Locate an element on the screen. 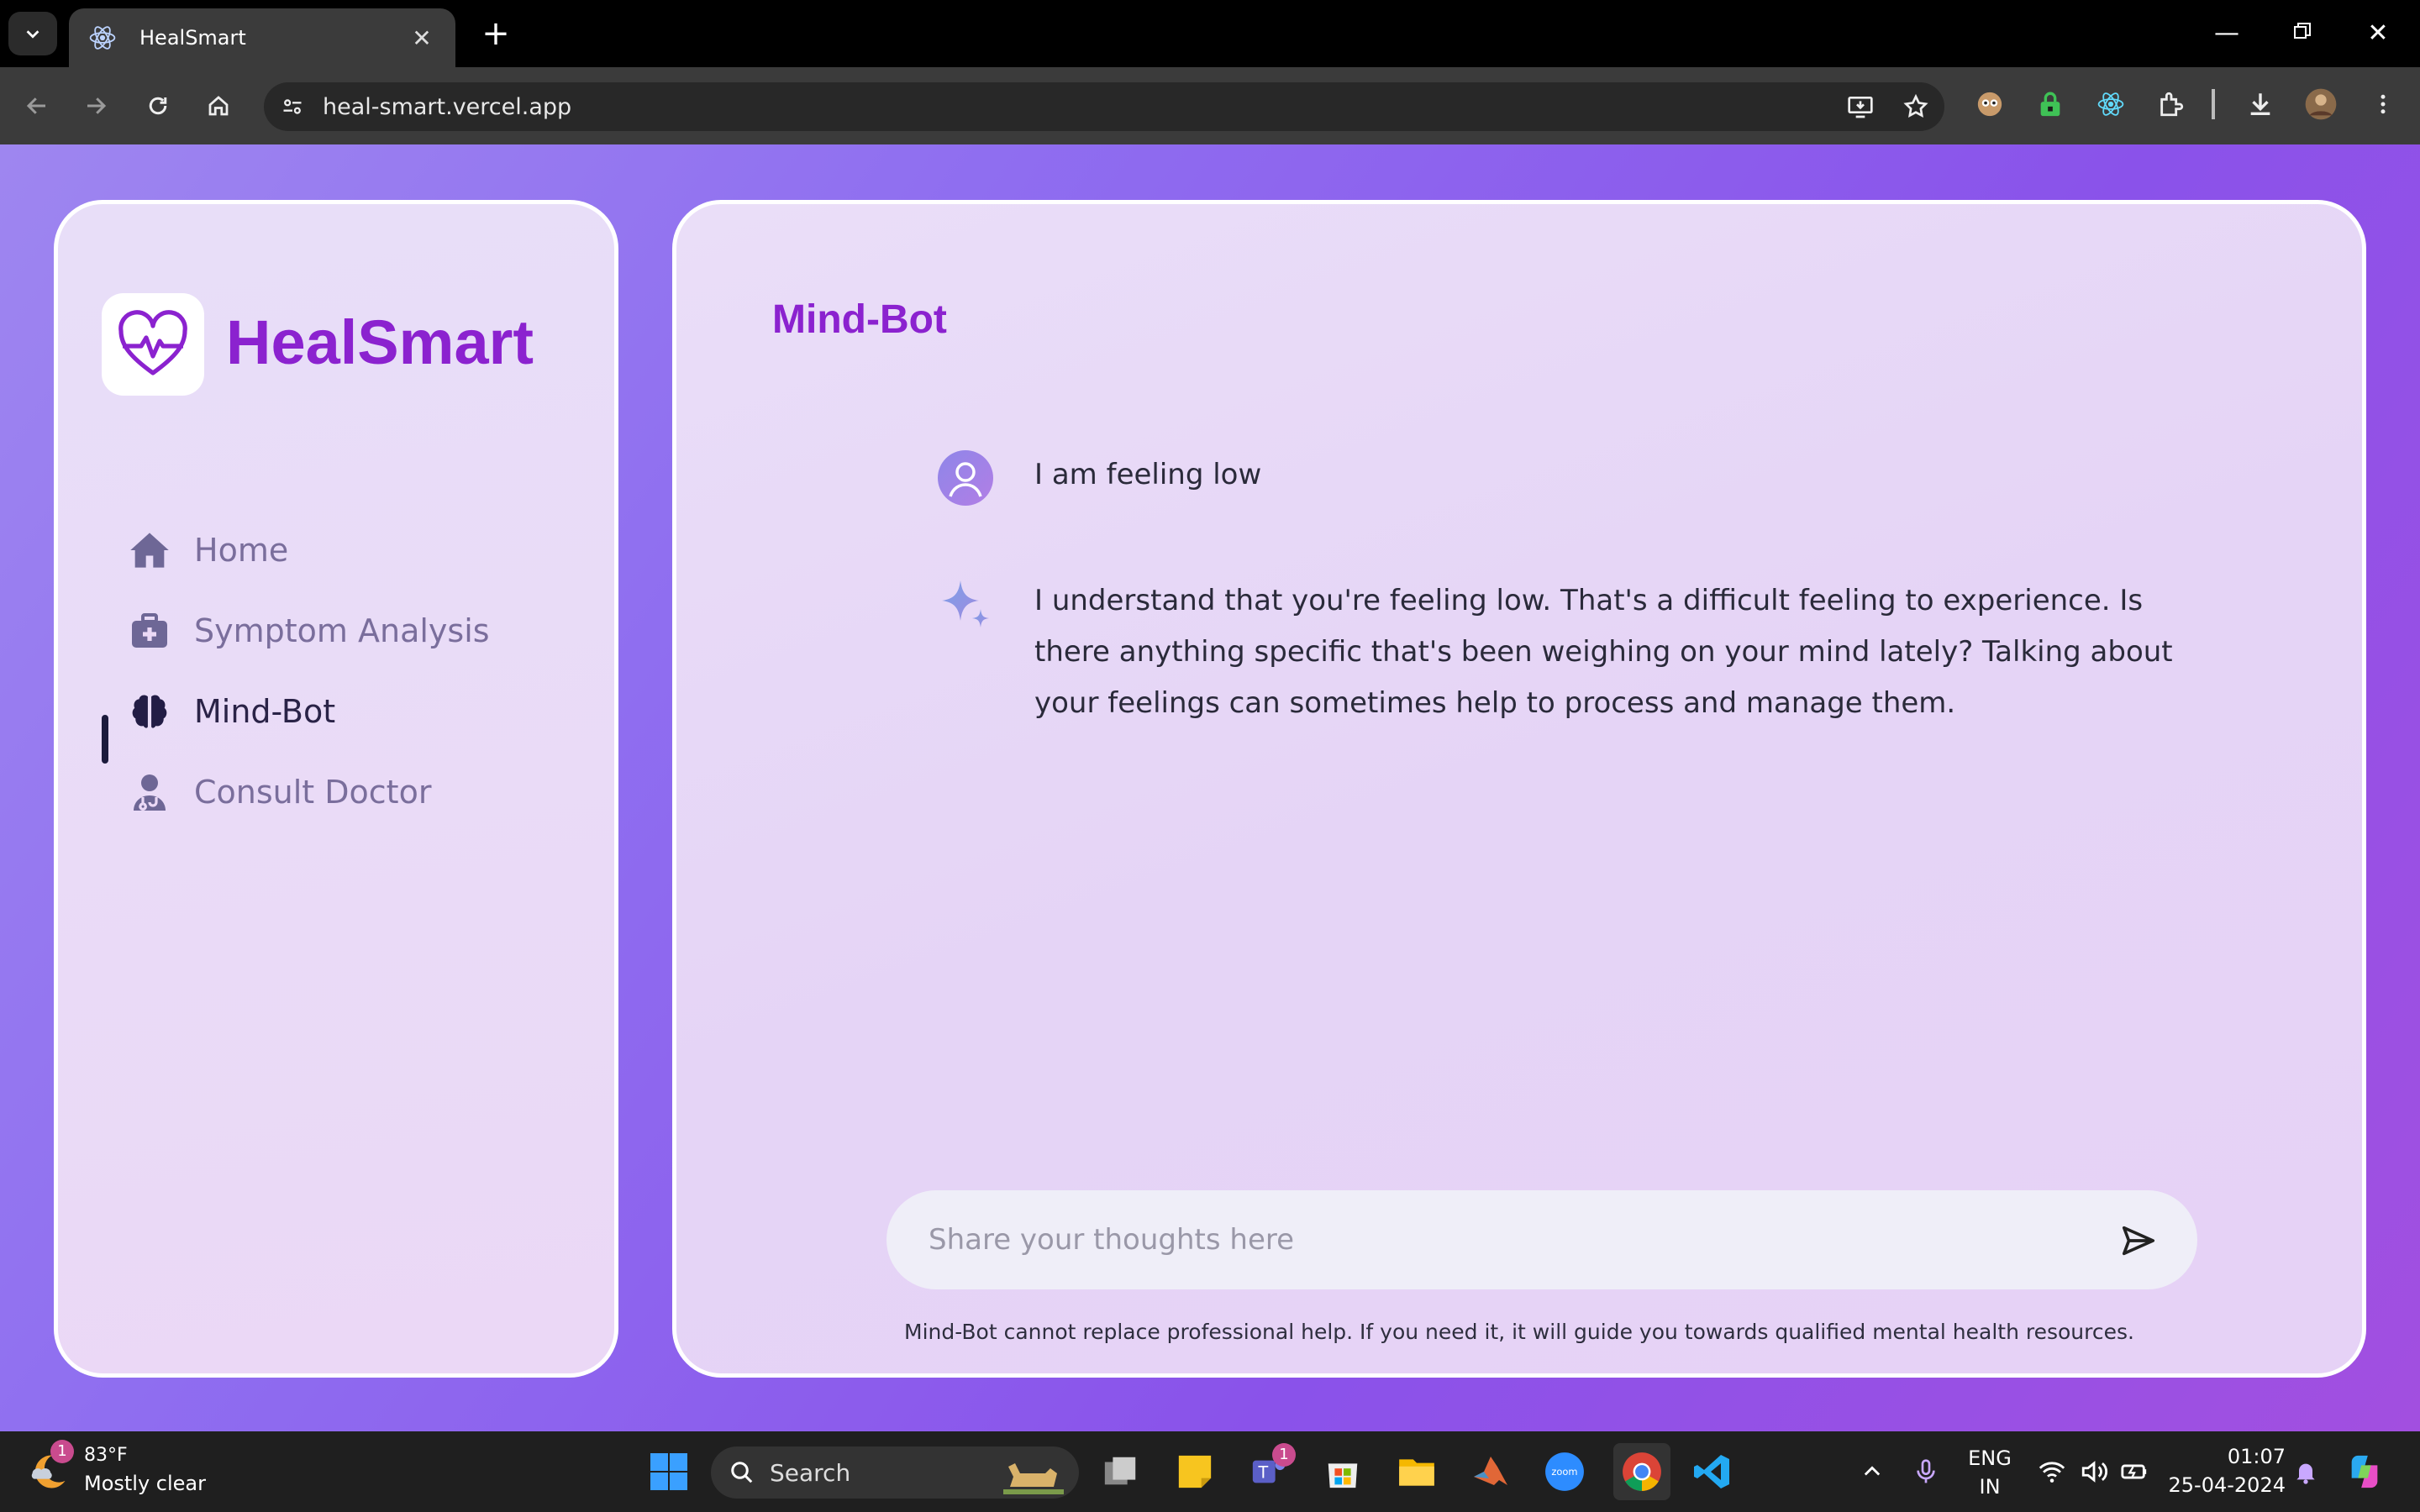  file-explorer-icon is located at coordinates (1416, 1471).